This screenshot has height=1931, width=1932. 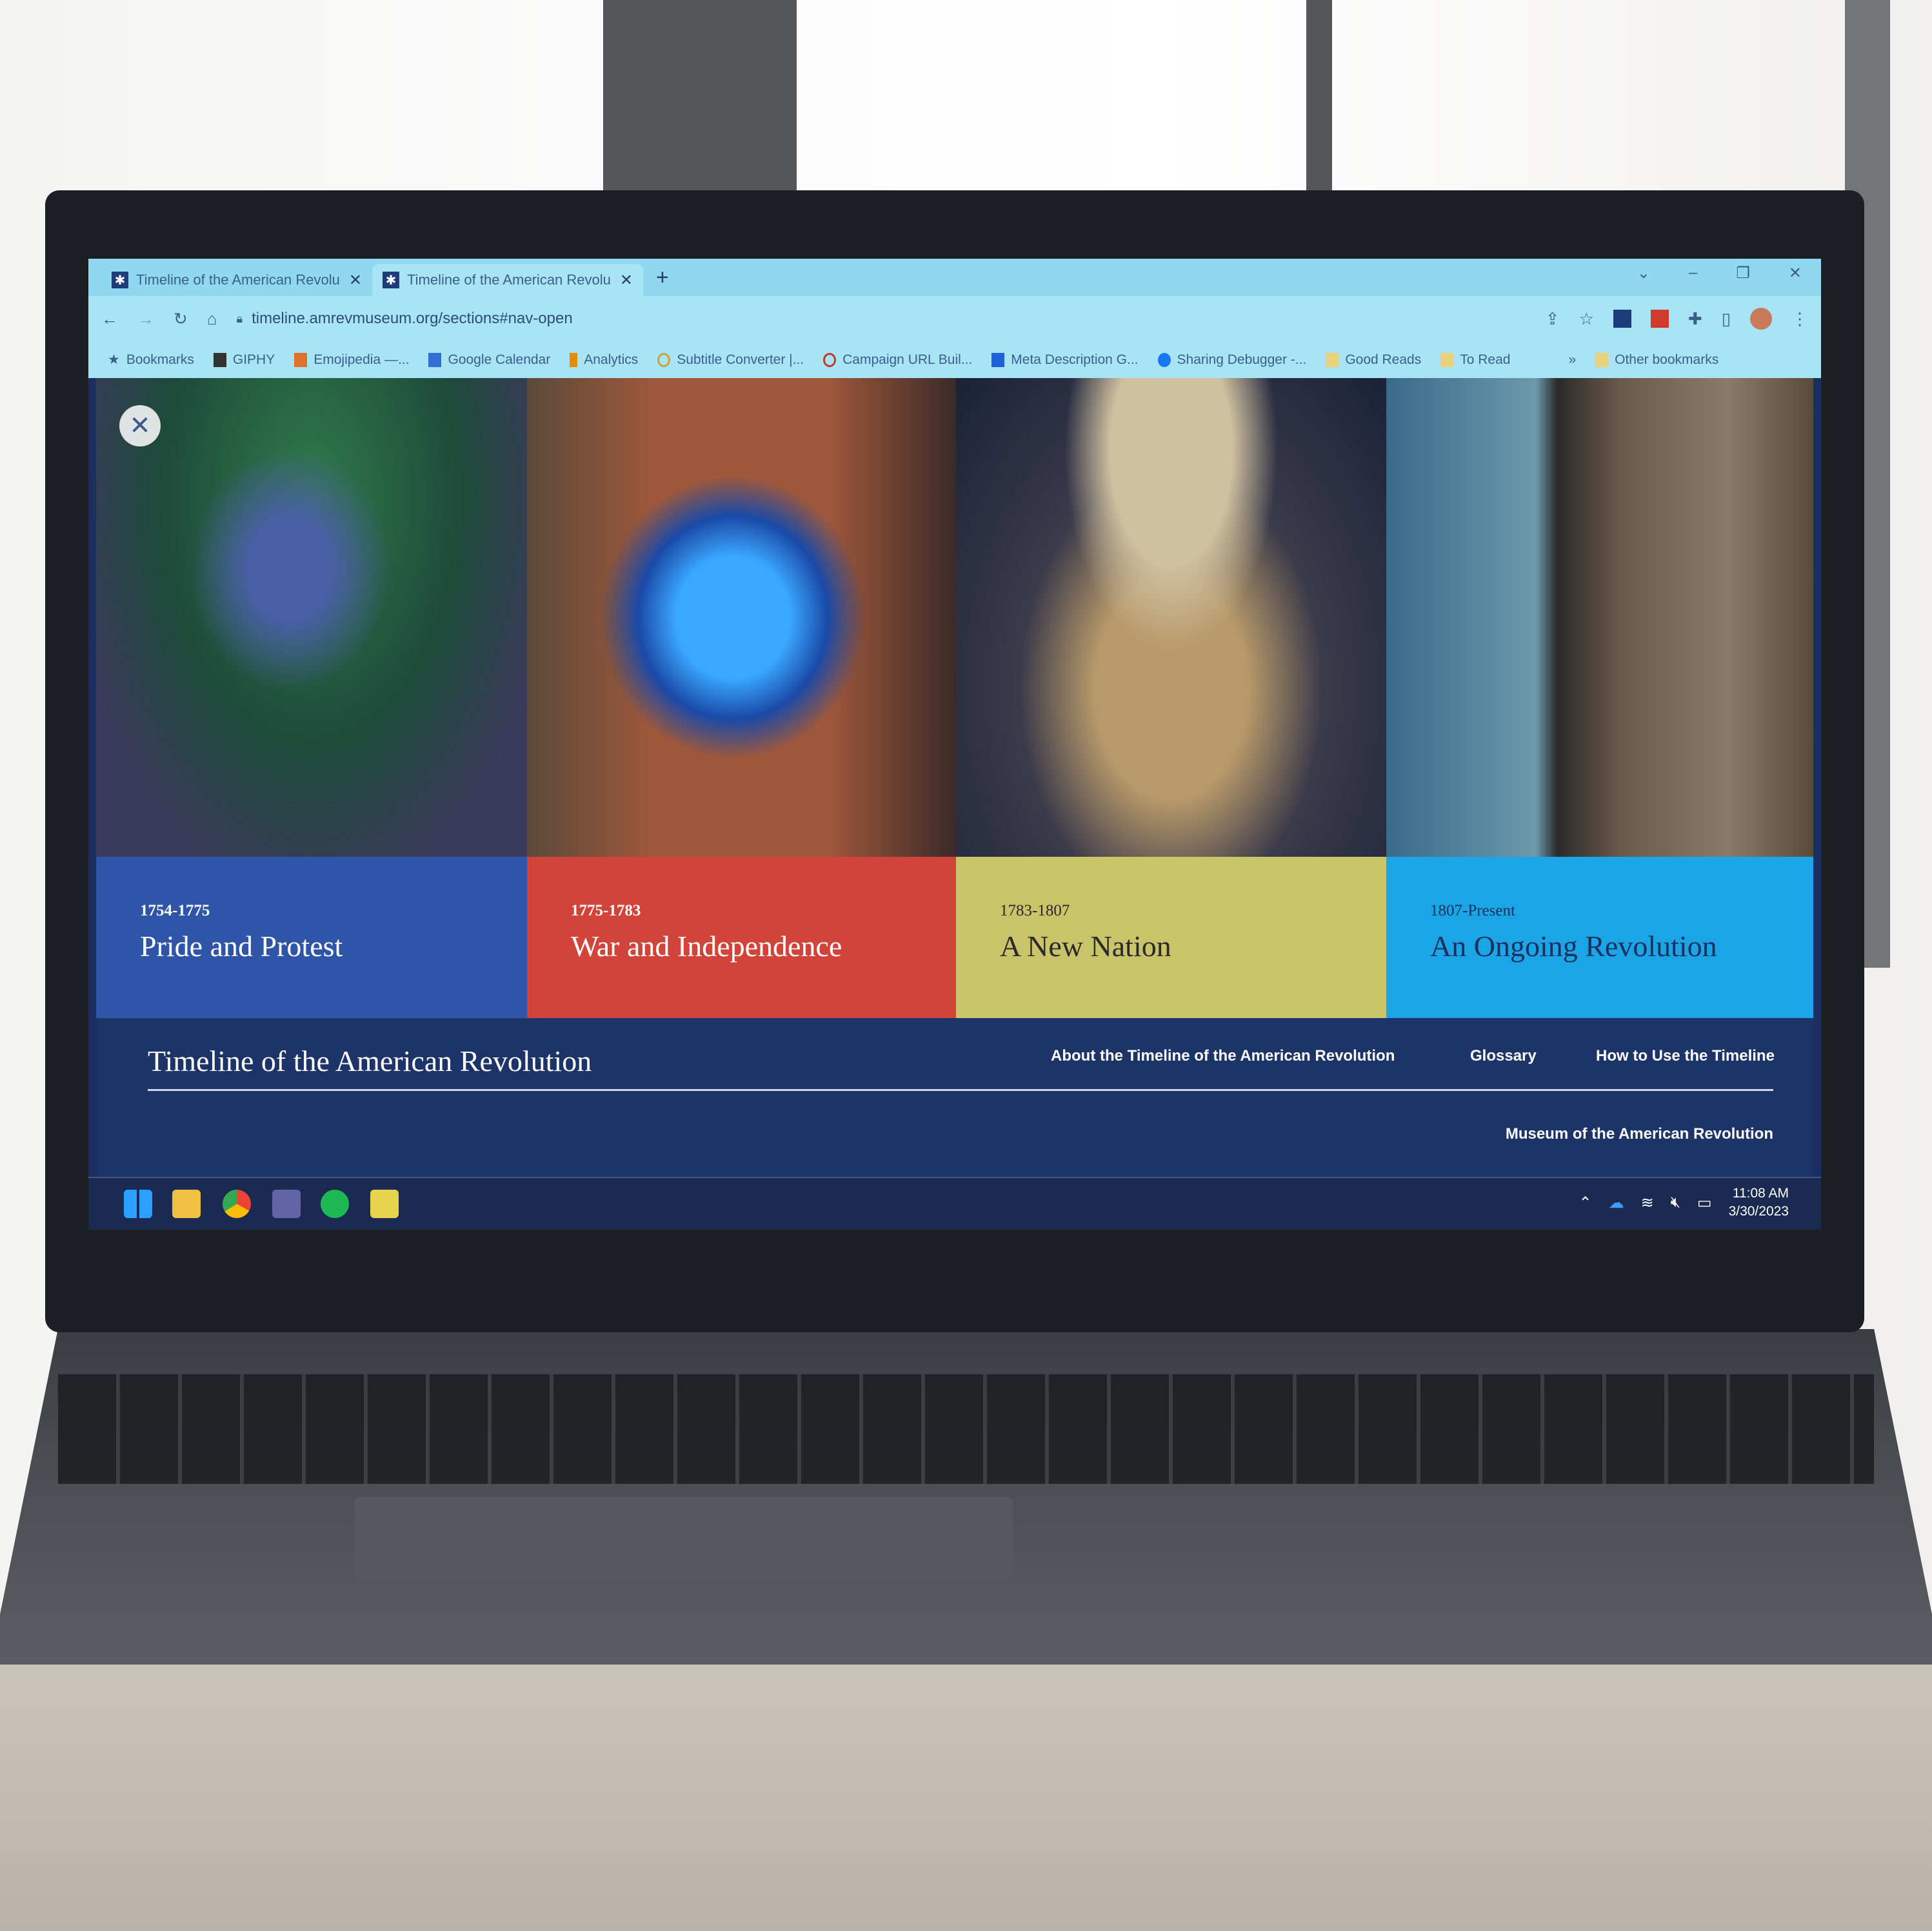 What do you see at coordinates (966, 1791) in the screenshot?
I see `desk` at bounding box center [966, 1791].